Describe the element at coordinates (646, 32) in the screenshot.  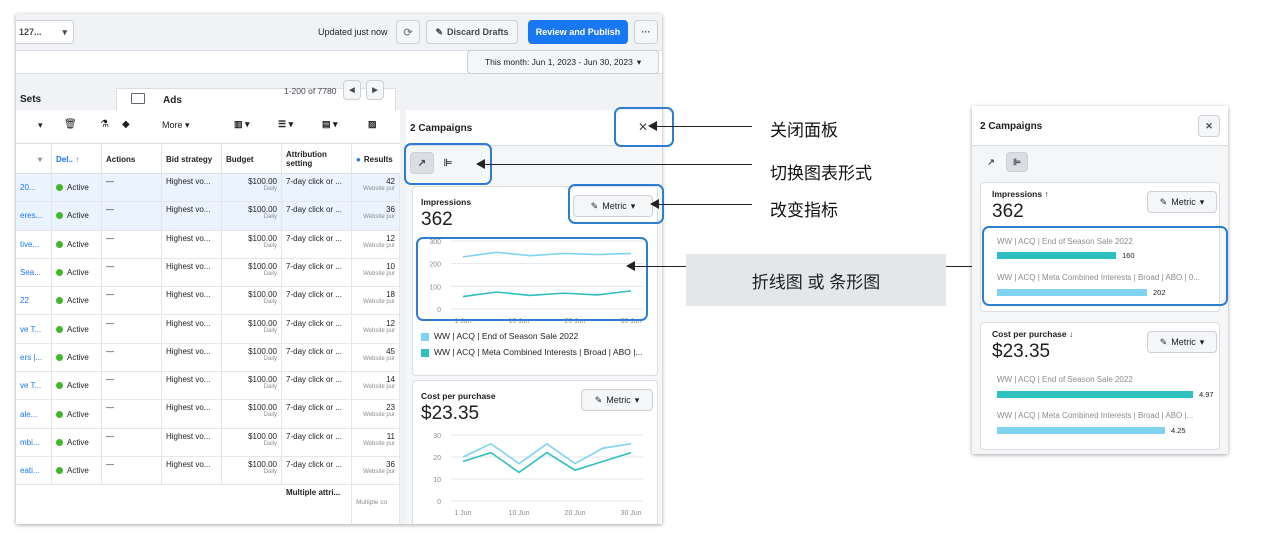
I see `more-options-button: ···` at that location.